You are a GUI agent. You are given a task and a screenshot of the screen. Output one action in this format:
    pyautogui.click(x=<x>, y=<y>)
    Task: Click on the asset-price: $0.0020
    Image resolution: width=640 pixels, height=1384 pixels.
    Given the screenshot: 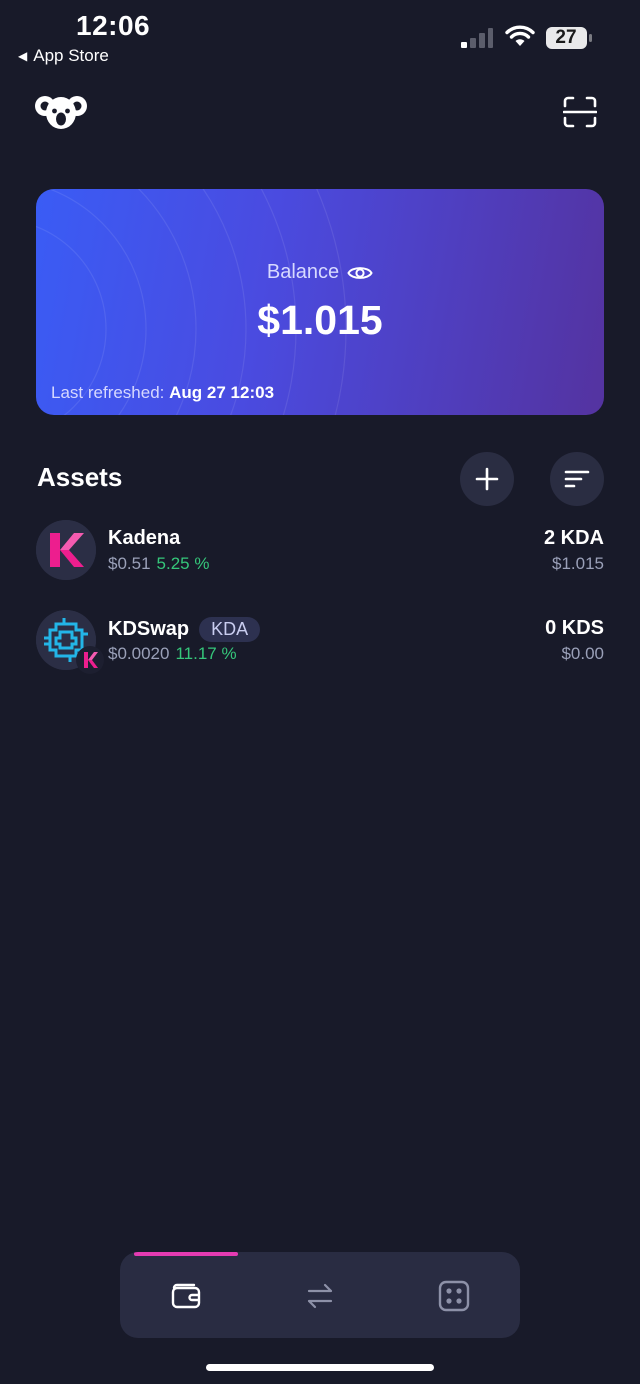 What is the action you would take?
    pyautogui.click(x=139, y=653)
    